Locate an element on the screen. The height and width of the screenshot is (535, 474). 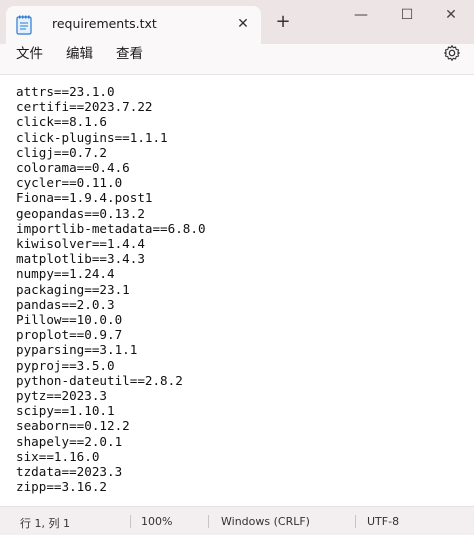
new-tab-button: + is located at coordinates (283, 22).